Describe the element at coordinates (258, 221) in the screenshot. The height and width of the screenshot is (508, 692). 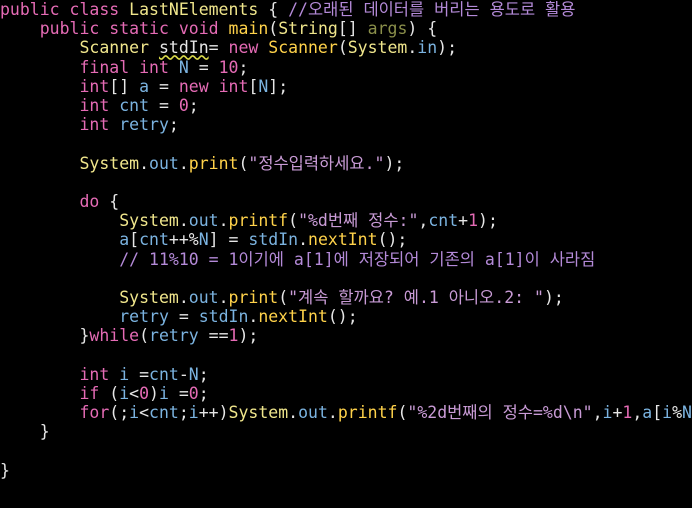
I see `code-token: printf` at that location.